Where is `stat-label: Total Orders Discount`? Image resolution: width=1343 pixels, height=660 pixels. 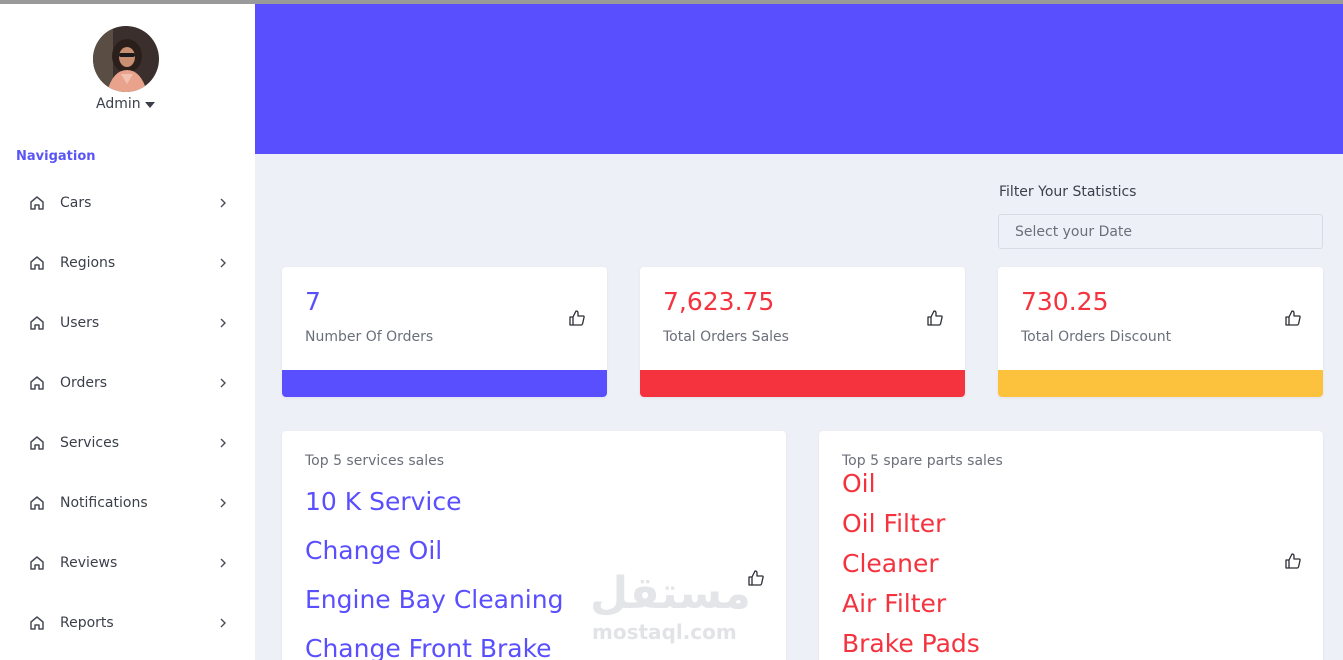 stat-label: Total Orders Discount is located at coordinates (1096, 337).